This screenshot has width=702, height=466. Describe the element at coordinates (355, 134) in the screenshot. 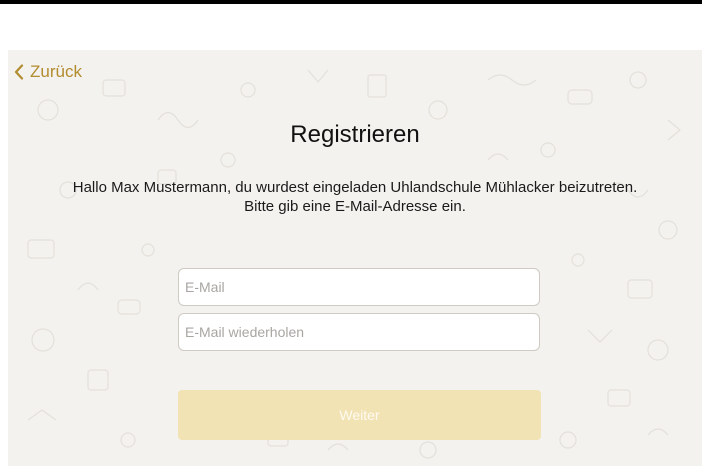

I see `page-title: Registrieren` at that location.